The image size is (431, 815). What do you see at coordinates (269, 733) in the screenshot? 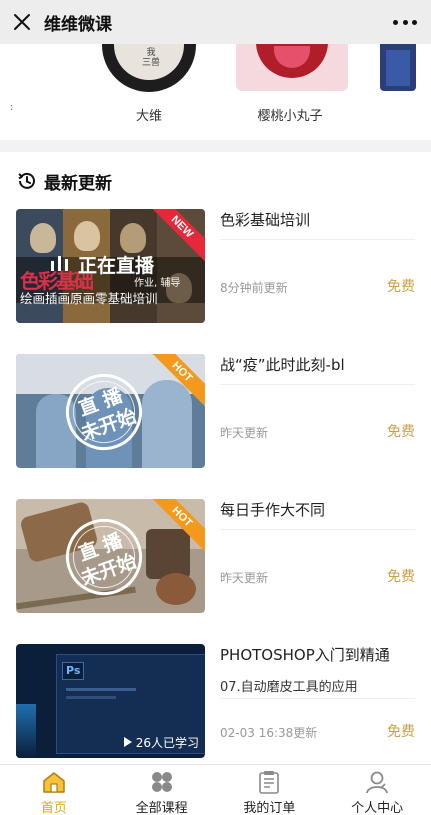
I see `course-updated: 02-03 16:38更新` at bounding box center [269, 733].